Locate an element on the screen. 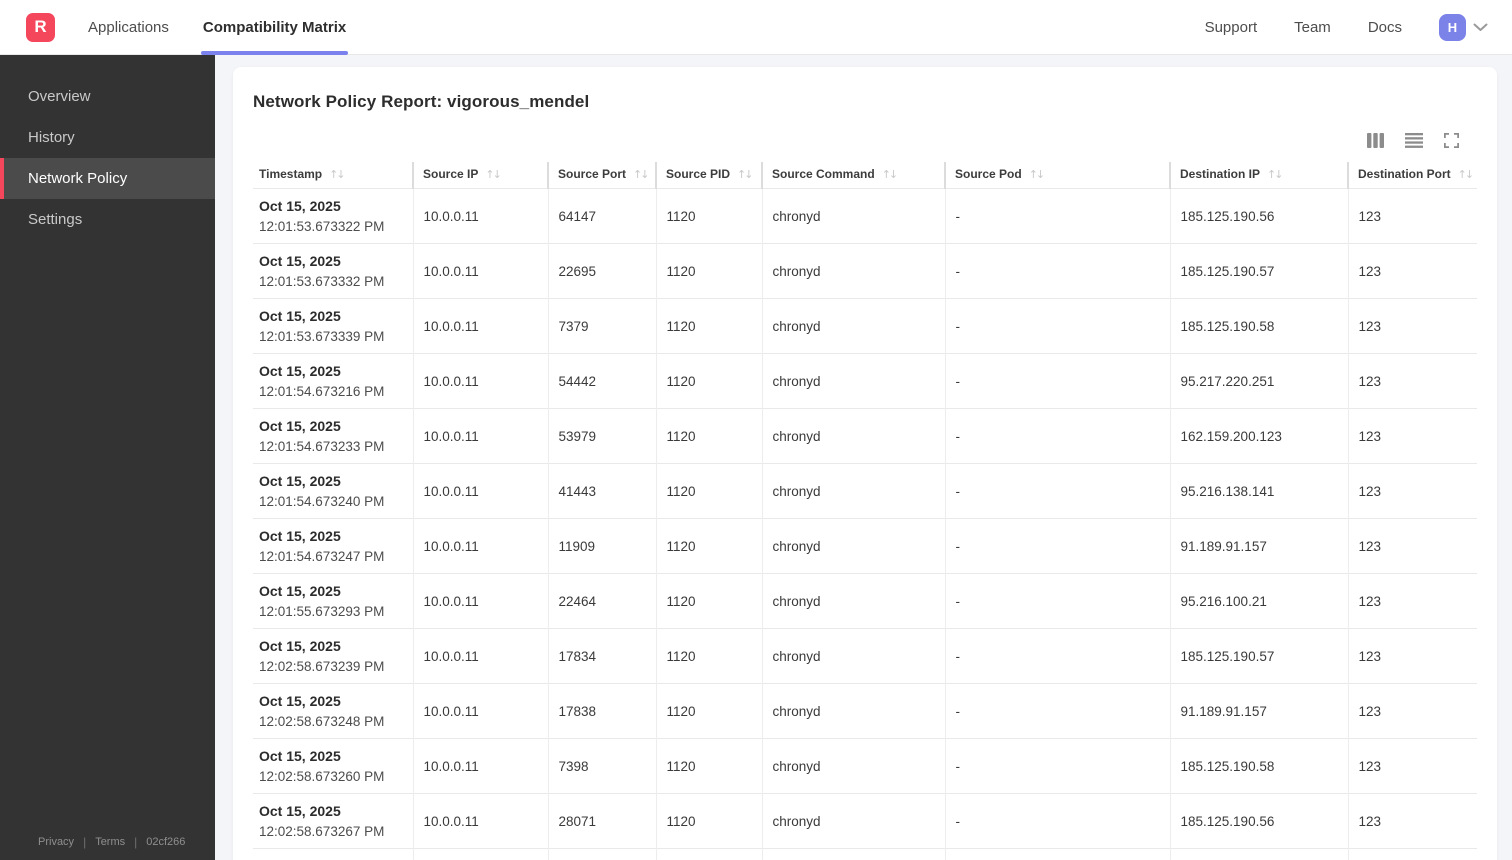  timestamp-time: 12:01:54.673216 PM is located at coordinates (322, 391).